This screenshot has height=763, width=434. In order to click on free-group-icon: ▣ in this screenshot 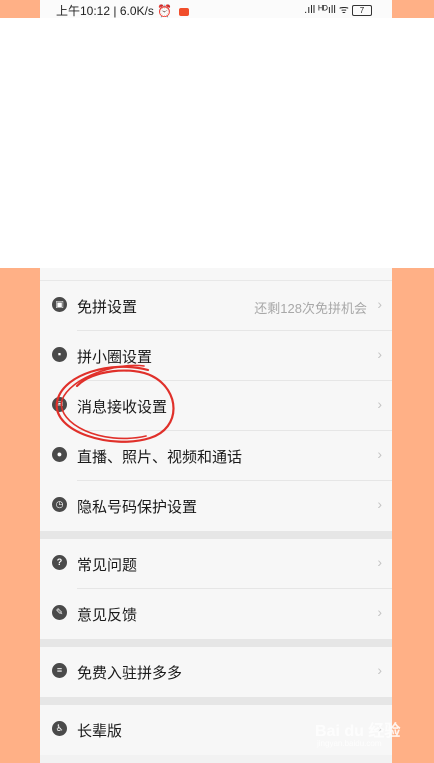, I will do `click(59, 304)`.